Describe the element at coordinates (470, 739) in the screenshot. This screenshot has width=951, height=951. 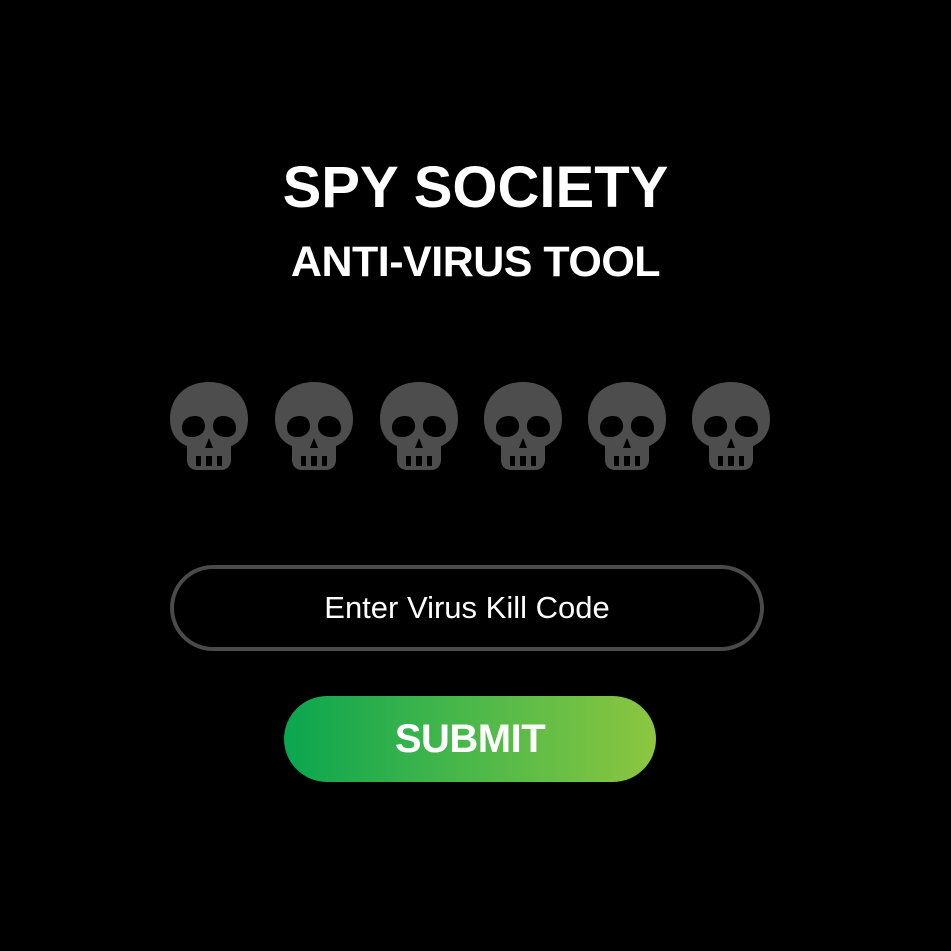
I see `submit-button: SUBMIT` at that location.